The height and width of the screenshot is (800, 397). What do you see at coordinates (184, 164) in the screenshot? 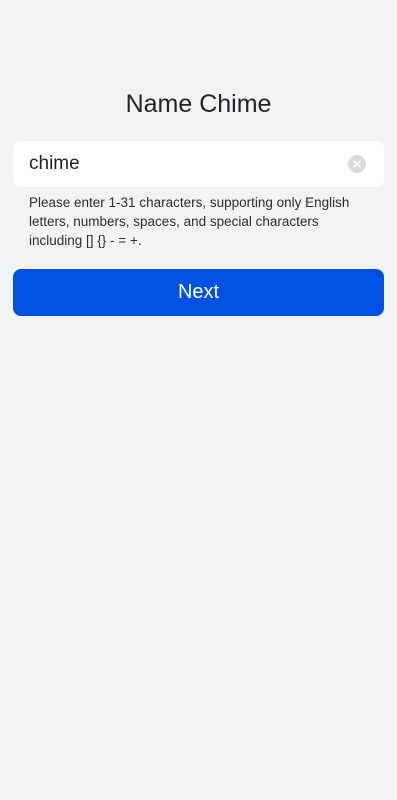
I see `name-input` at bounding box center [184, 164].